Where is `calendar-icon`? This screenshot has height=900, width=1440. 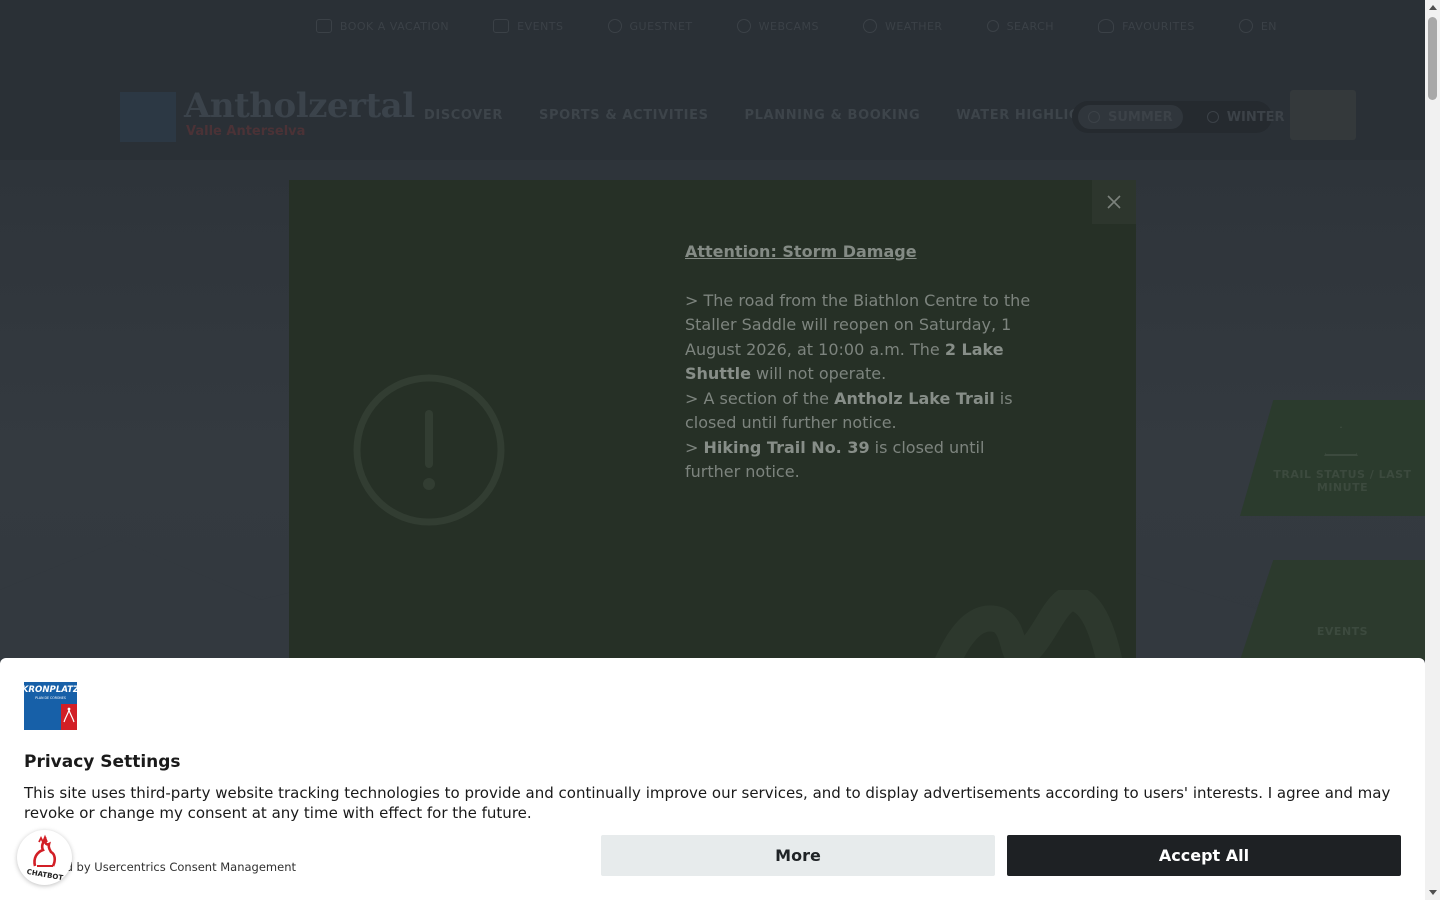
calendar-icon is located at coordinates (323, 26).